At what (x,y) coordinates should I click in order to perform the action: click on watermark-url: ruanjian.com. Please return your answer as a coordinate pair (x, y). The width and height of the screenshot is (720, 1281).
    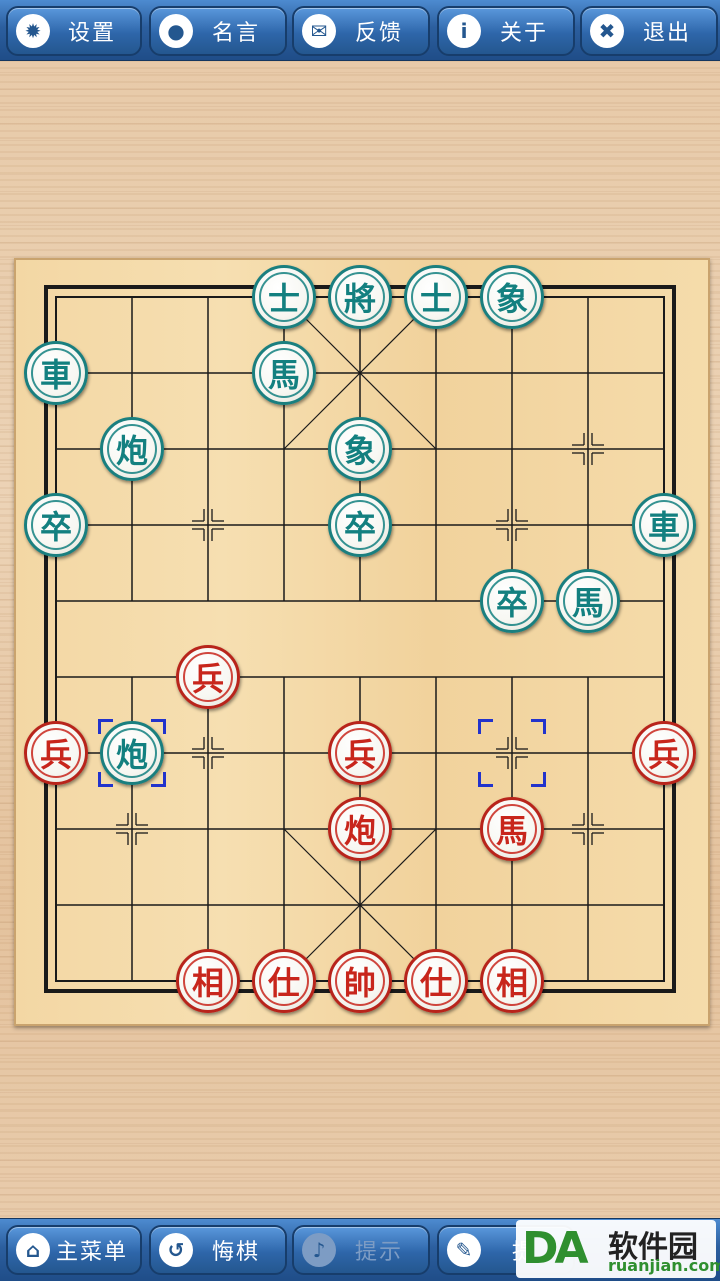
    Looking at the image, I should click on (664, 1265).